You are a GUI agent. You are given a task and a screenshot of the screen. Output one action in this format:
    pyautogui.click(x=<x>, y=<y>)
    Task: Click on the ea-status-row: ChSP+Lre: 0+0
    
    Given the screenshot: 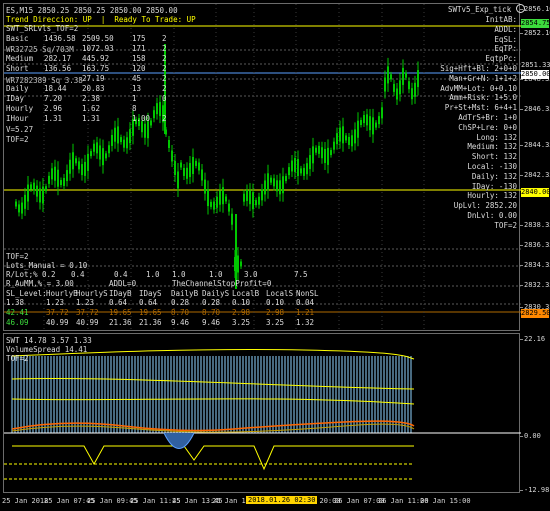 What is the action you would take?
    pyautogui.click(x=487, y=127)
    